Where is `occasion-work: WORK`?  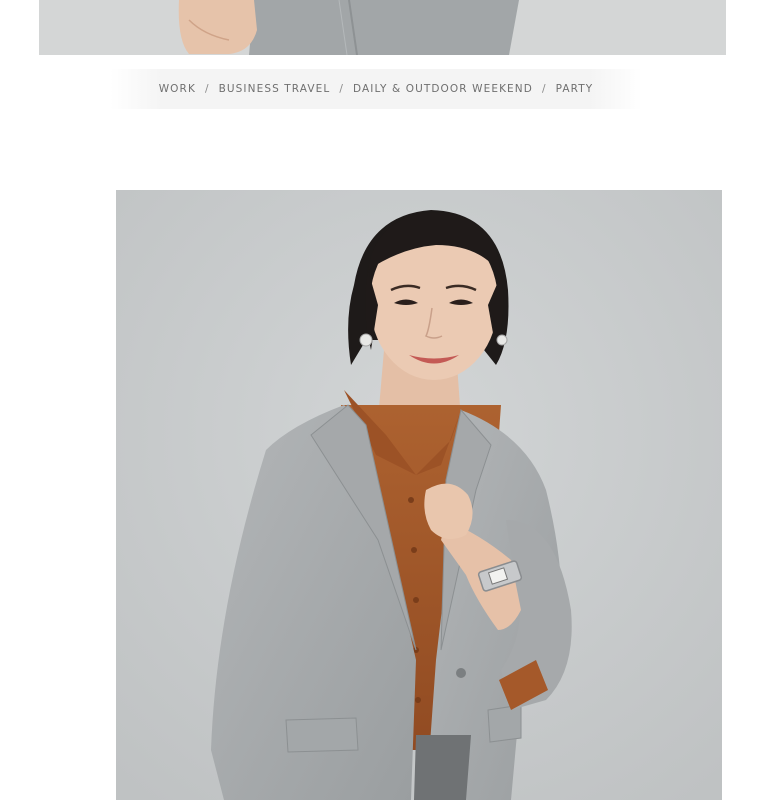
occasion-work: WORK is located at coordinates (177, 89).